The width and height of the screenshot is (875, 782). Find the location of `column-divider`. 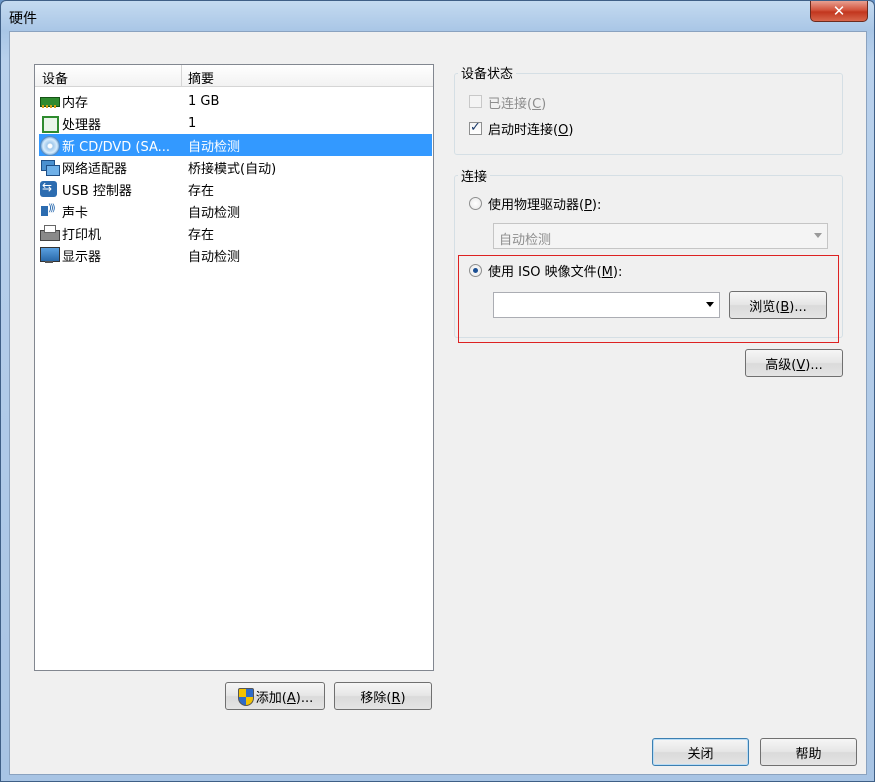

column-divider is located at coordinates (181, 76).